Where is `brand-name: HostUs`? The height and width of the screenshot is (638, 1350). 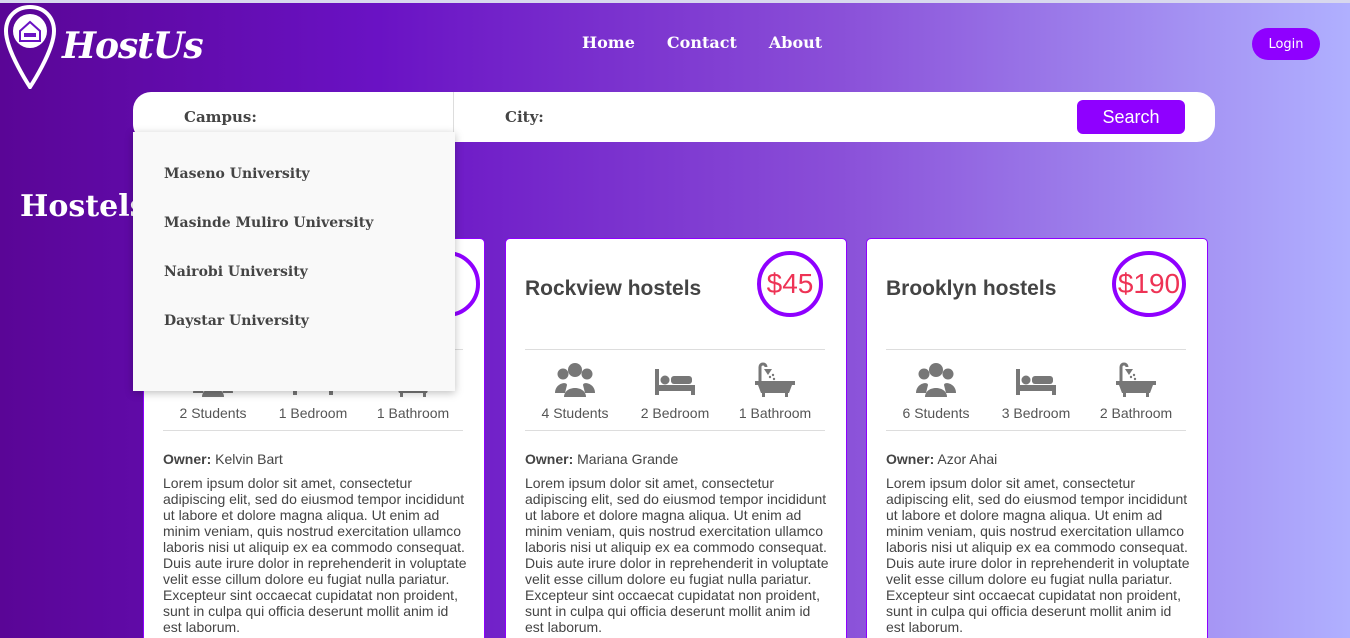
brand-name: HostUs is located at coordinates (133, 46).